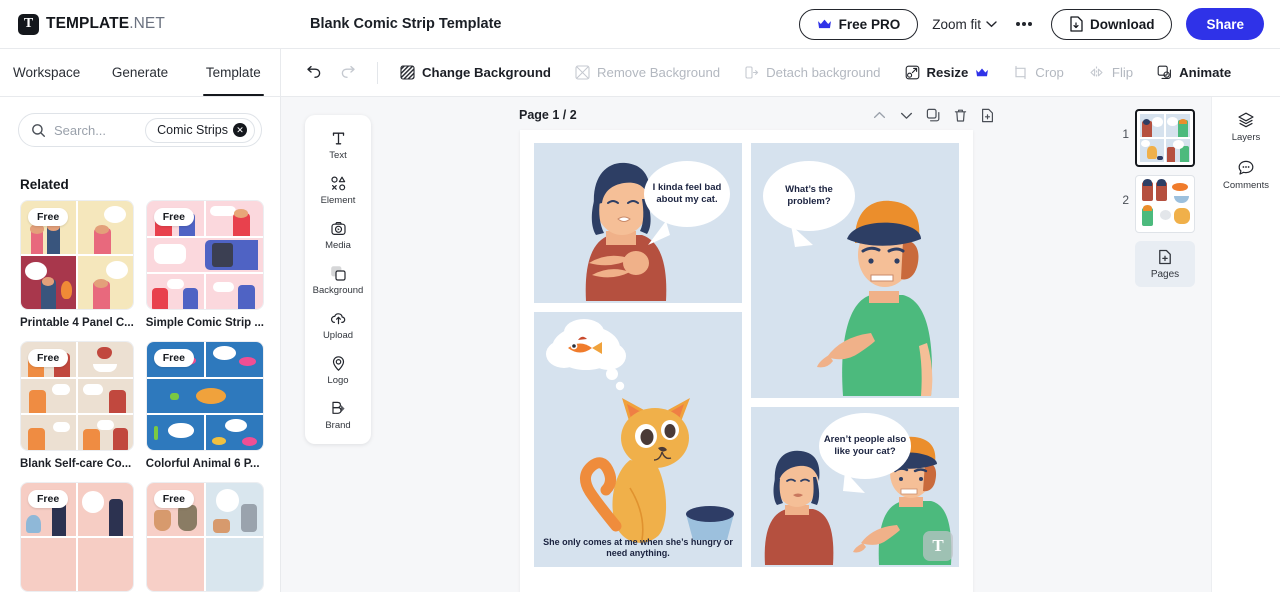  I want to click on zoom-label: Zoom fit, so click(956, 24).